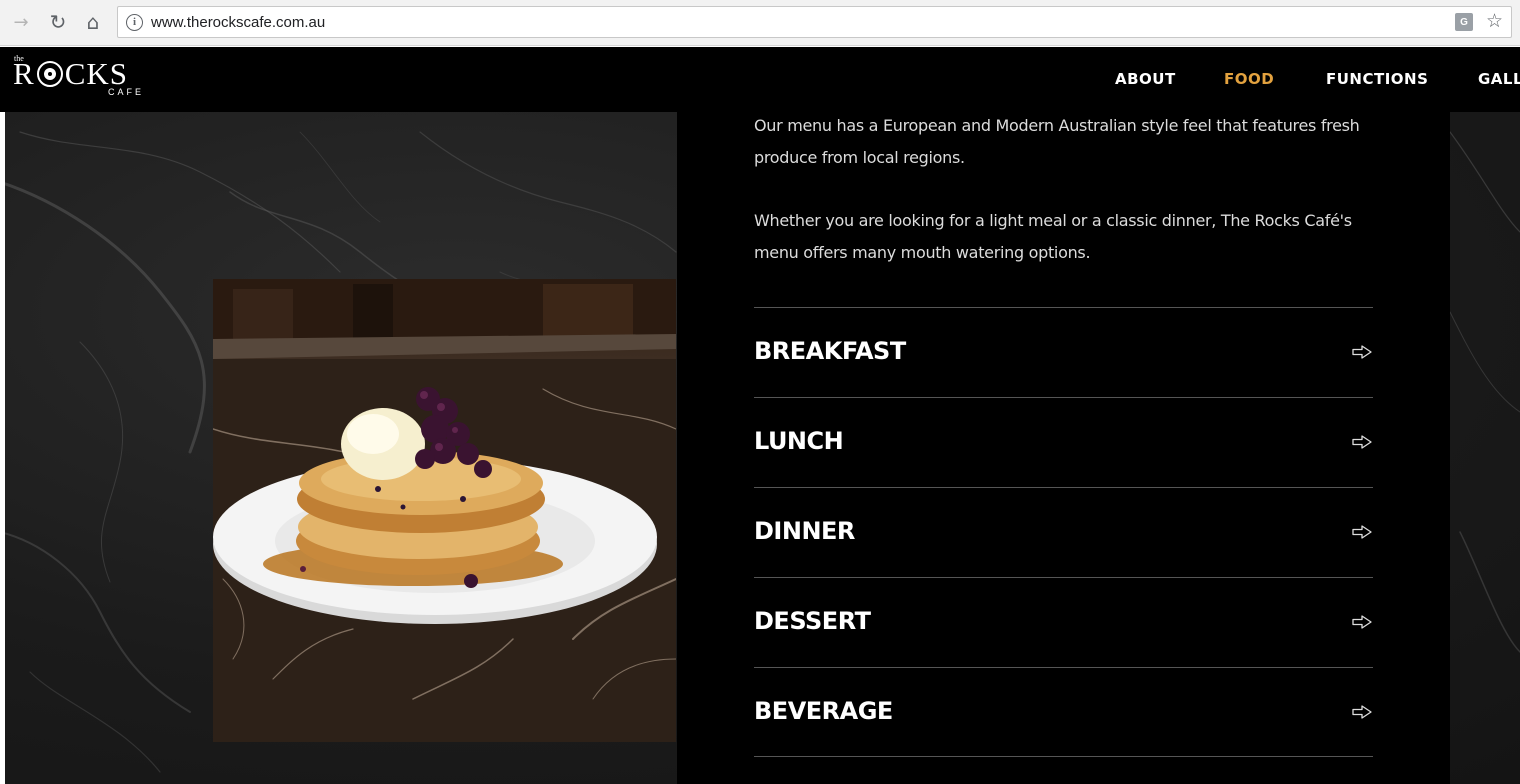  What do you see at coordinates (1063, 712) in the screenshot?
I see `menu-item-beverage: BEVERAGE` at bounding box center [1063, 712].